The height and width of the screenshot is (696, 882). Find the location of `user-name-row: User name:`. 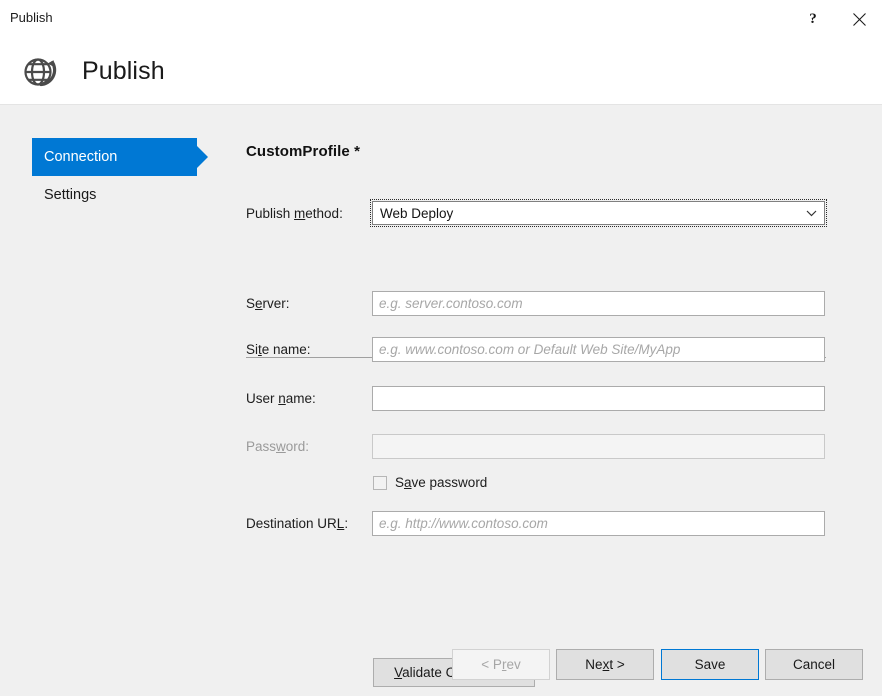

user-name-row: User name: is located at coordinates (536, 398).